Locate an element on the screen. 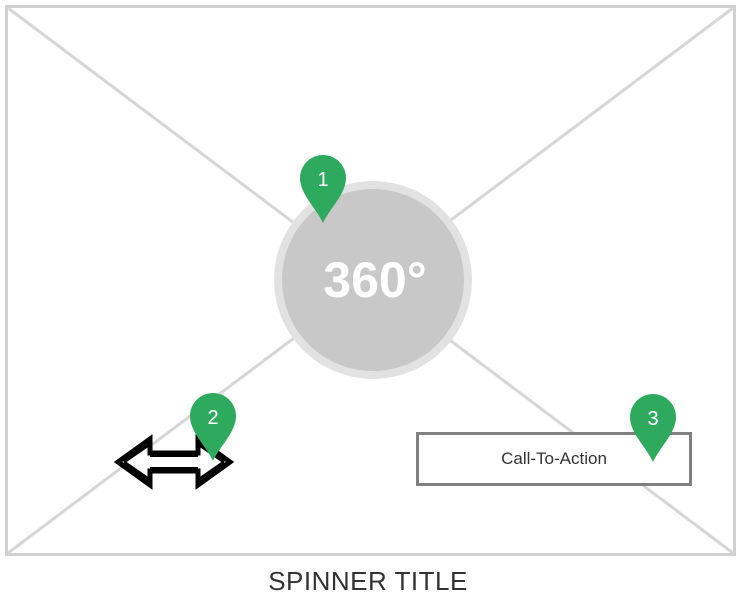 Image resolution: width=736 pixels, height=609 pixels. call-to-action-button: Call-To-Action is located at coordinates (554, 459).